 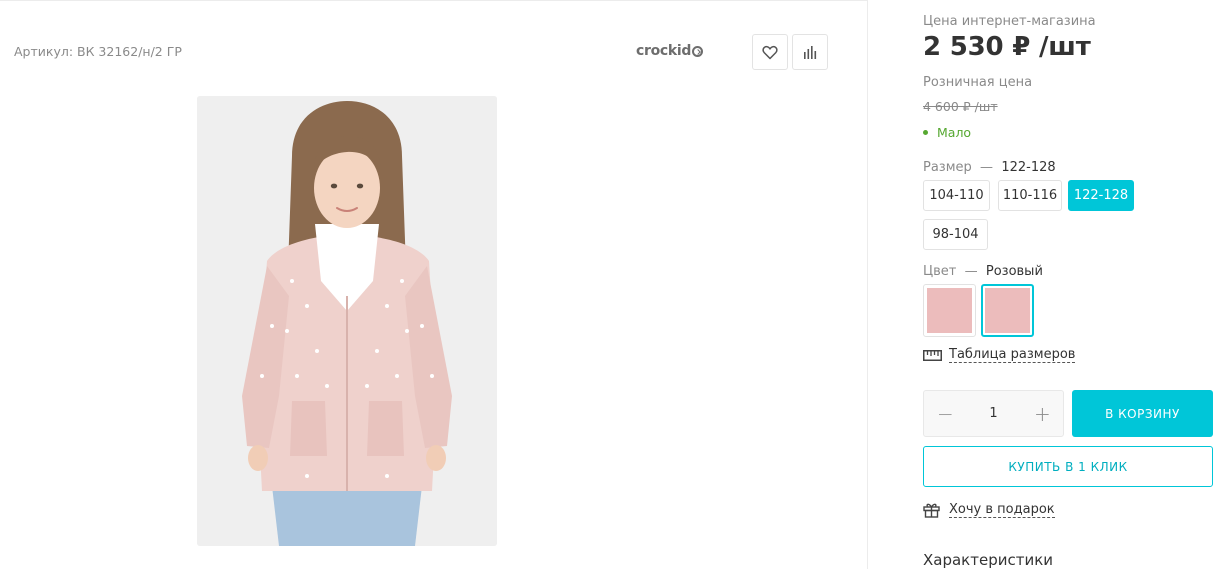 I want to click on color-swatch, so click(x=949, y=310).